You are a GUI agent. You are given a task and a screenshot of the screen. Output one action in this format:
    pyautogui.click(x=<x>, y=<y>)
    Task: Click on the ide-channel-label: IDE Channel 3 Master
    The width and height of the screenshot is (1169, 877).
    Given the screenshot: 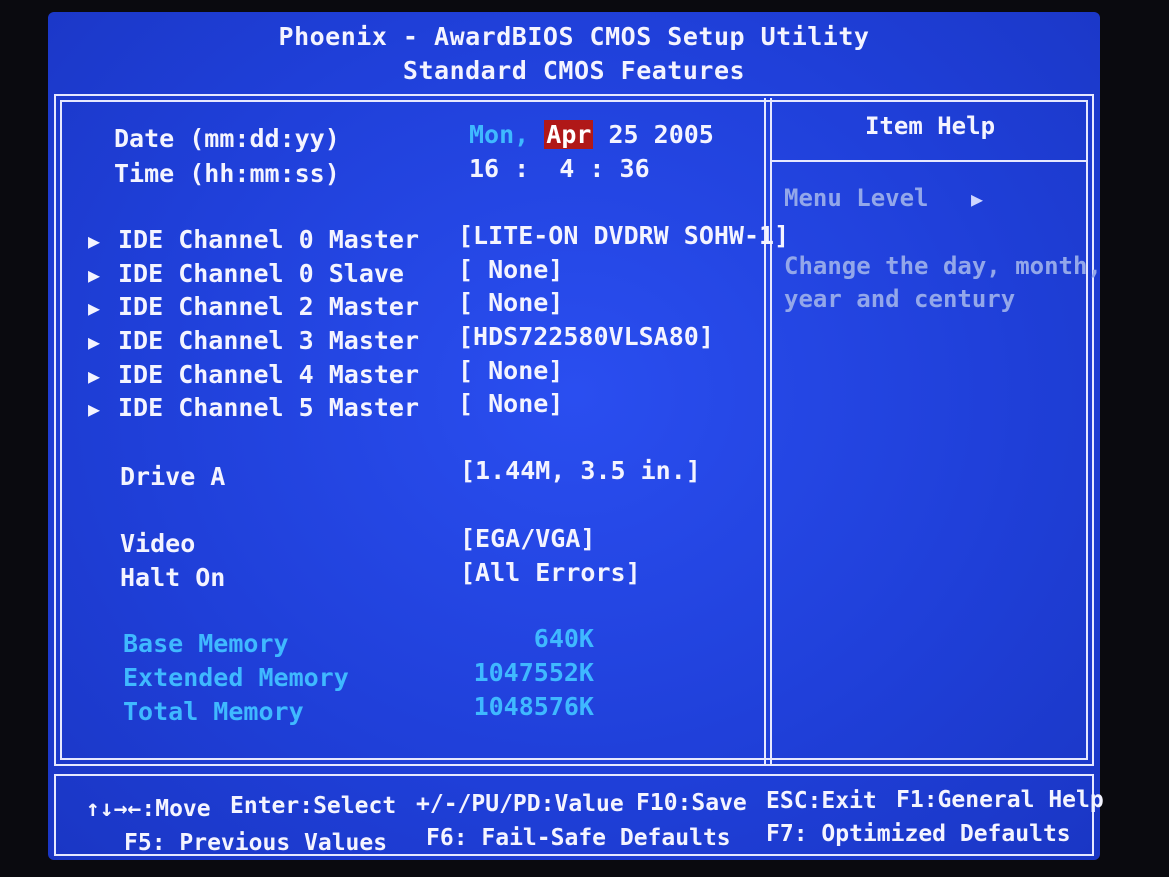 What is the action you would take?
    pyautogui.click(x=269, y=340)
    